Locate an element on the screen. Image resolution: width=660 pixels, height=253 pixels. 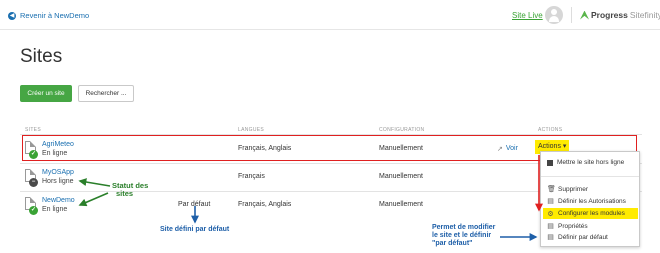
status-arrow-upper is located at coordinates (94, 182).